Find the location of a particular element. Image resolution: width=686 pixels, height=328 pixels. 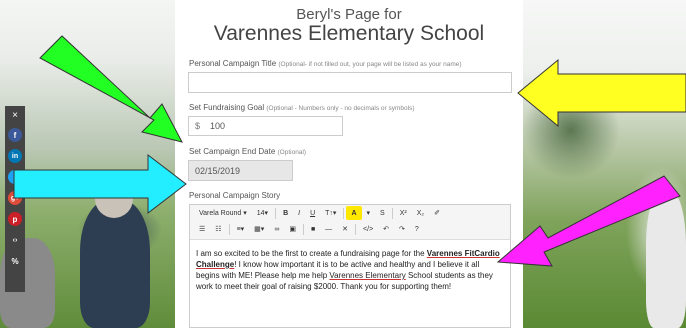

yellow-arrow is located at coordinates (601, 93).